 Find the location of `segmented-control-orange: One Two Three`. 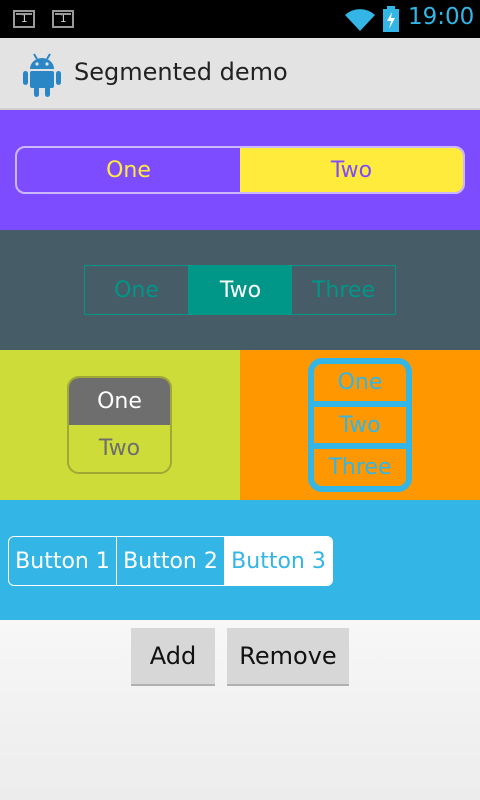

segmented-control-orange: One Two Three is located at coordinates (360, 425).